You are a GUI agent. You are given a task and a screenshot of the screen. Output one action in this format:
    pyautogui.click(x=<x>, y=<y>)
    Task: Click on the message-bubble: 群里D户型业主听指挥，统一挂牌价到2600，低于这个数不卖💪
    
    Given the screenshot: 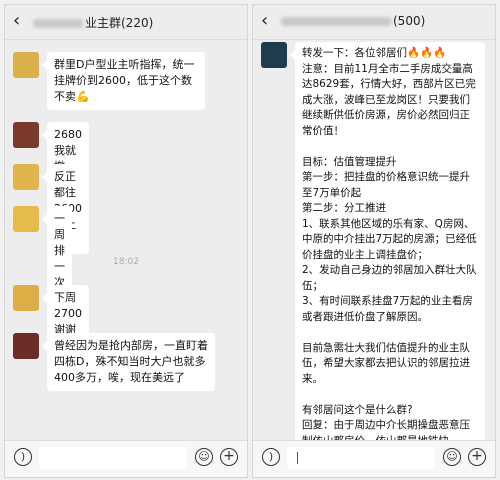 What is the action you would take?
    pyautogui.click(x=123, y=81)
    